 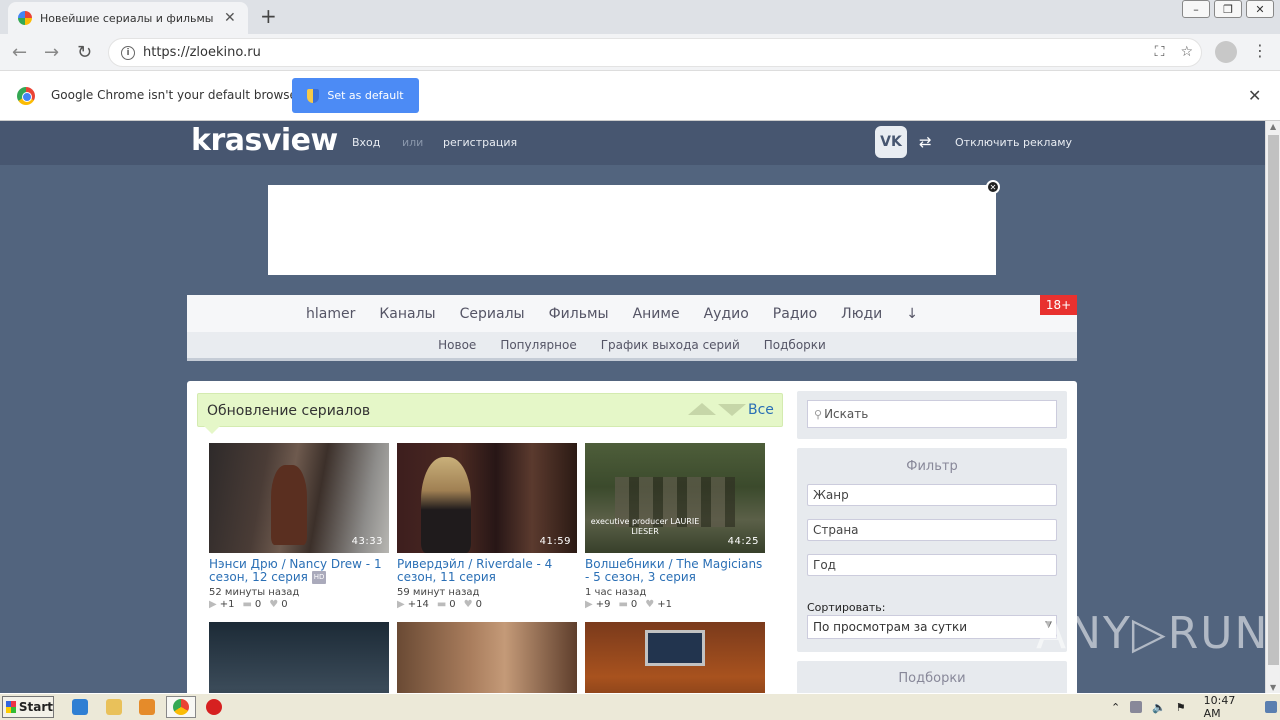 I want to click on reload-icon: ↻, so click(x=84, y=52).